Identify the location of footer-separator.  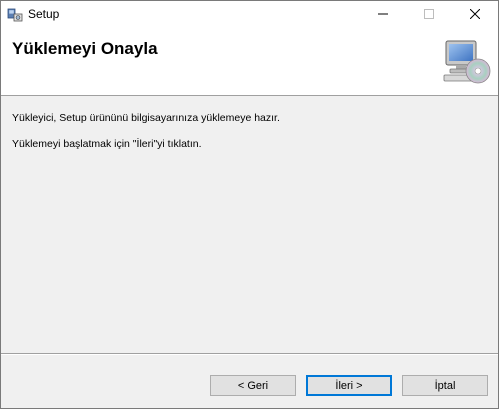
(249, 354).